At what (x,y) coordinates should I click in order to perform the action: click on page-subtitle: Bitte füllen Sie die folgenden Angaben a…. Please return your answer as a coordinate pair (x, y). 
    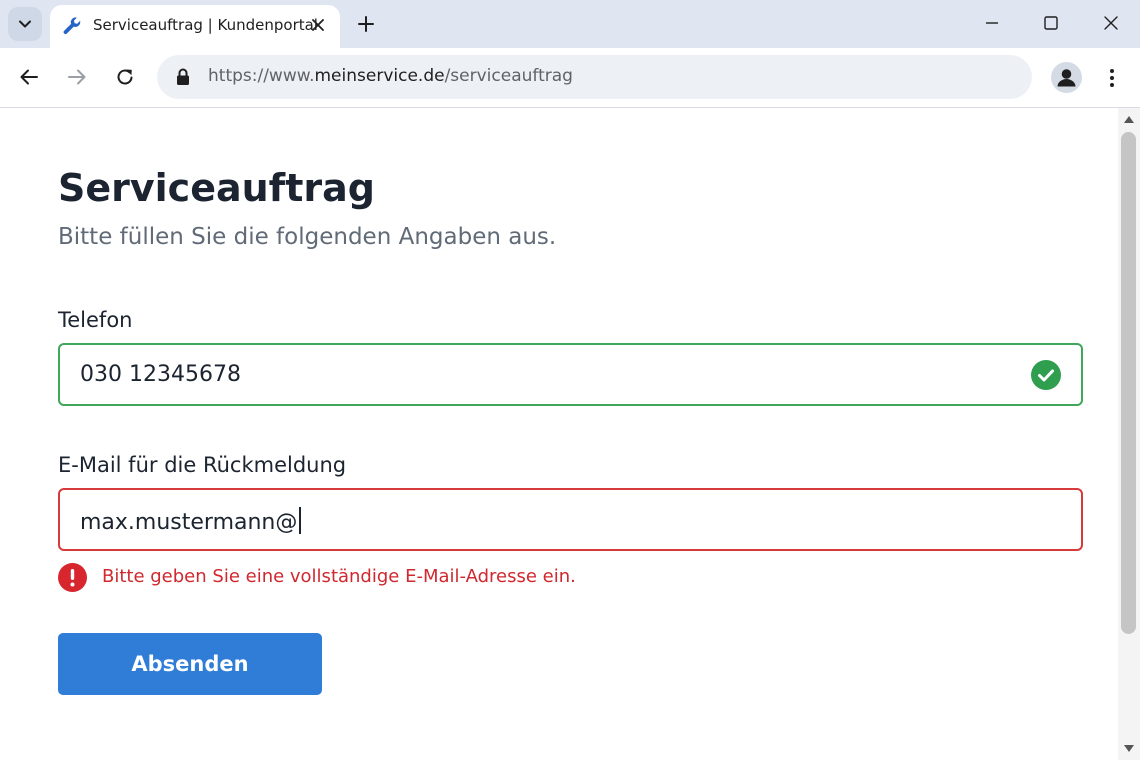
    Looking at the image, I should click on (307, 237).